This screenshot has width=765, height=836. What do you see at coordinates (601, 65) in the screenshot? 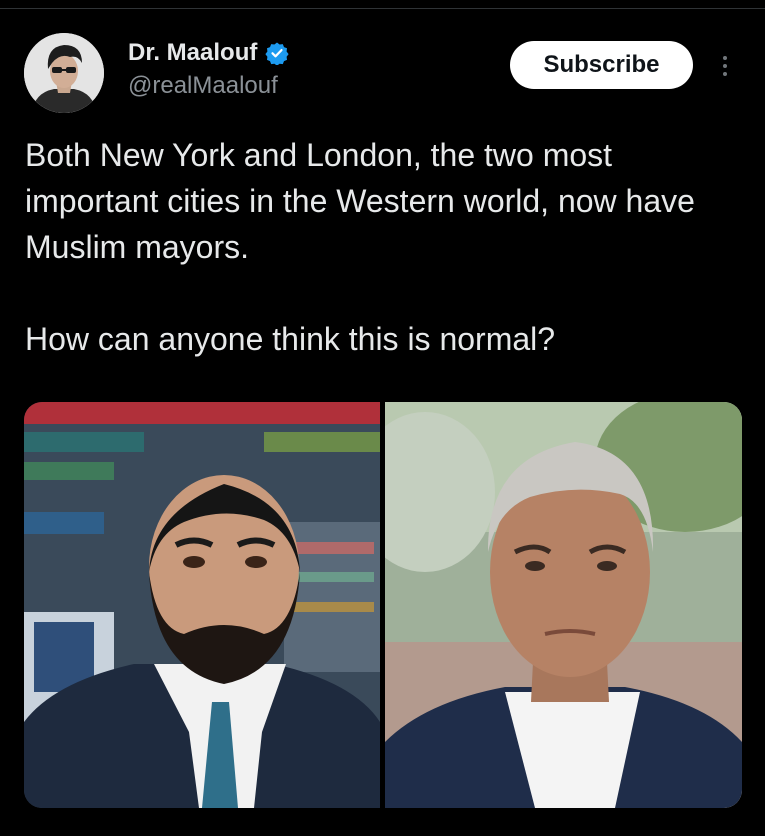
I see `subscribe-button: Subscribe` at bounding box center [601, 65].